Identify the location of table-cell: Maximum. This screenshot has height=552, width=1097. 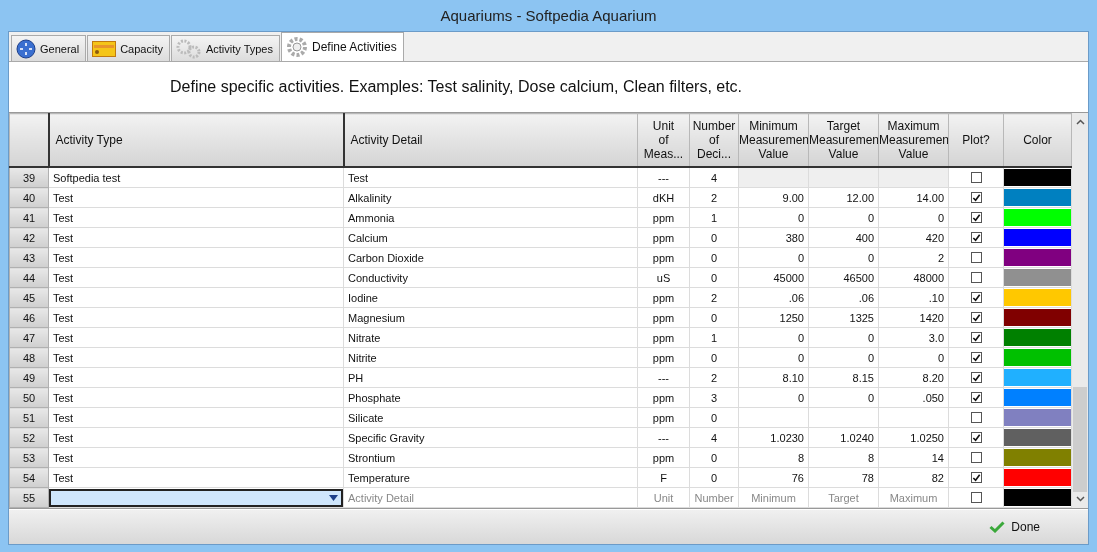
(913, 497).